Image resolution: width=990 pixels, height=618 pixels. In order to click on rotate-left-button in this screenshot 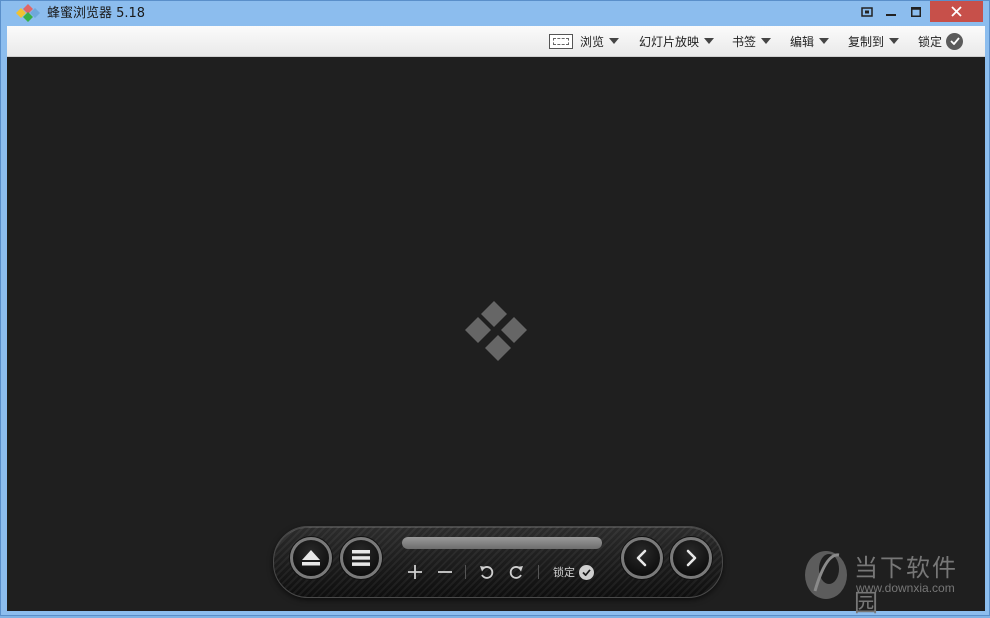, I will do `click(486, 572)`.